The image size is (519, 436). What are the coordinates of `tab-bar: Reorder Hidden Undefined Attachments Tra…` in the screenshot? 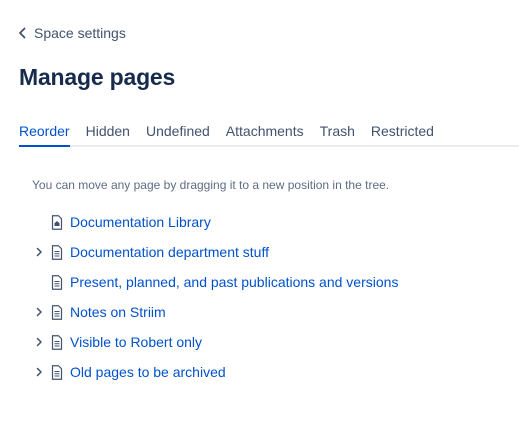 It's located at (269, 133).